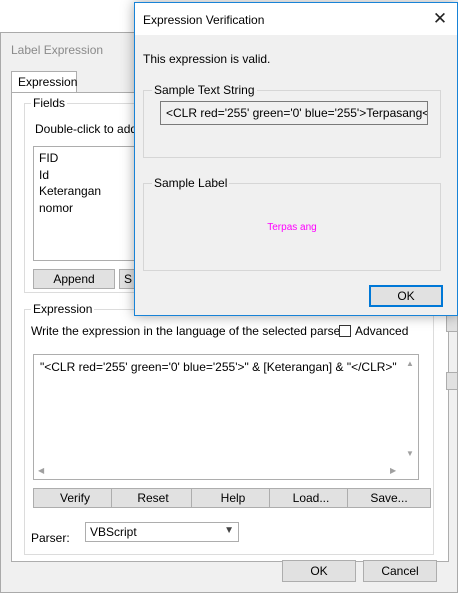 The height and width of the screenshot is (593, 458). Describe the element at coordinates (410, 410) in the screenshot. I see `vertical-scrollbar: ▲ ▼` at that location.